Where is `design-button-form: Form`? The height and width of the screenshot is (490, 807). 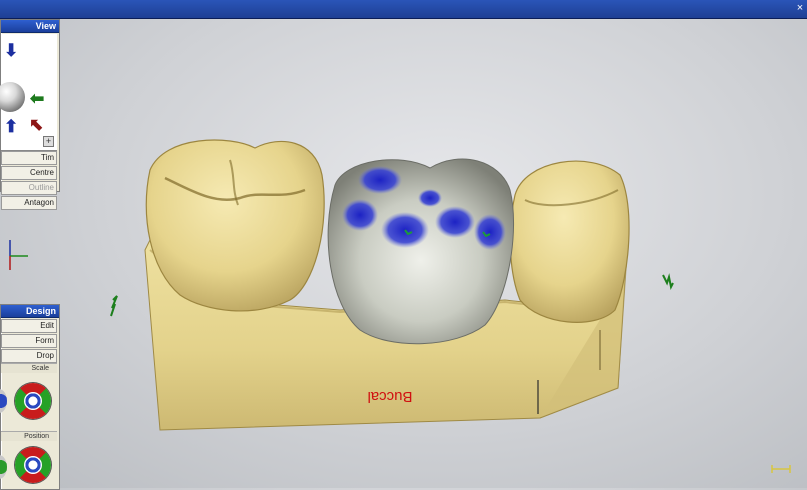
design-button-form: Form is located at coordinates (29, 341).